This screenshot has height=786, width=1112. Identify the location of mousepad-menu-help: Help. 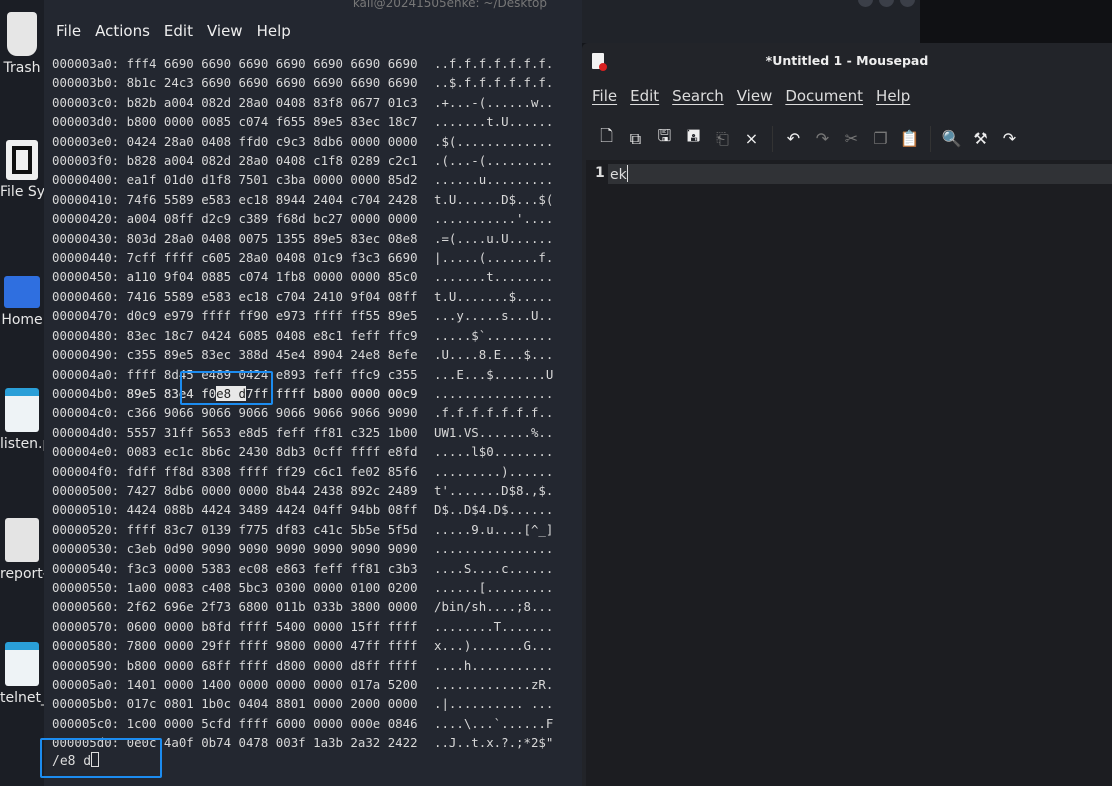
(893, 96).